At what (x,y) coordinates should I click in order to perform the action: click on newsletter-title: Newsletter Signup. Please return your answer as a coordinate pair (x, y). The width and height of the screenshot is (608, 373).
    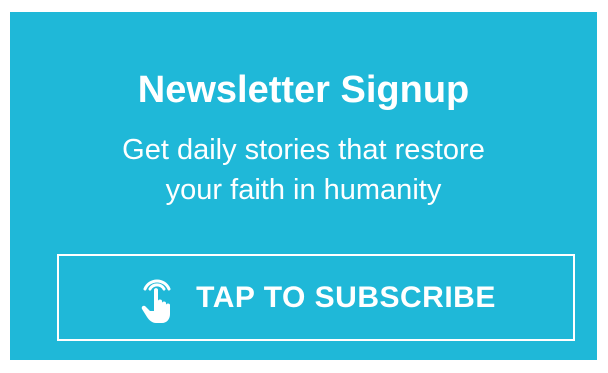
    Looking at the image, I should click on (303, 90).